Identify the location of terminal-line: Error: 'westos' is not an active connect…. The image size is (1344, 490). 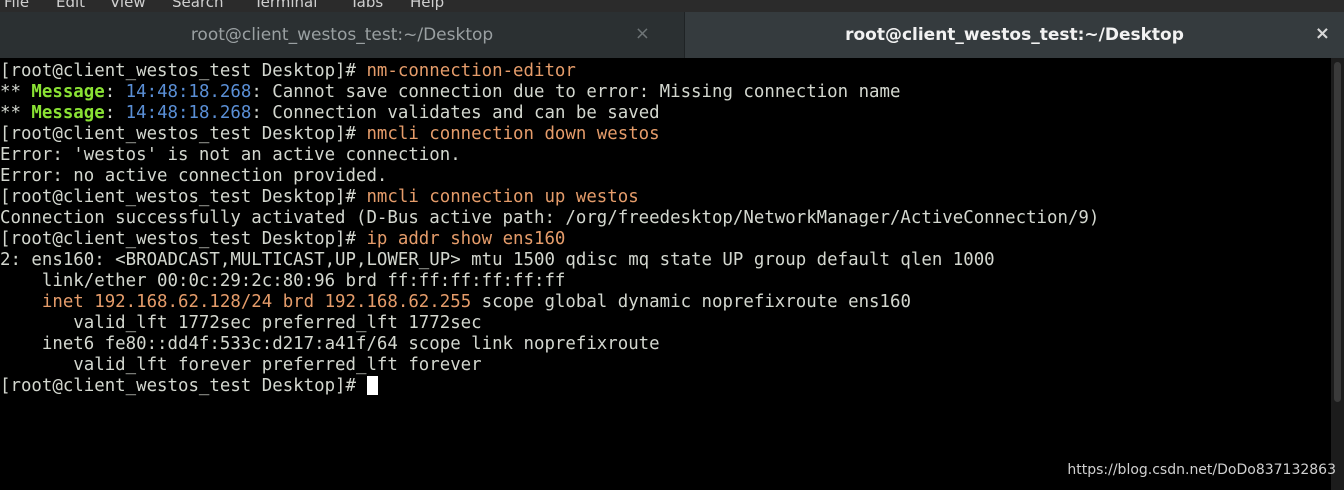
(665, 155).